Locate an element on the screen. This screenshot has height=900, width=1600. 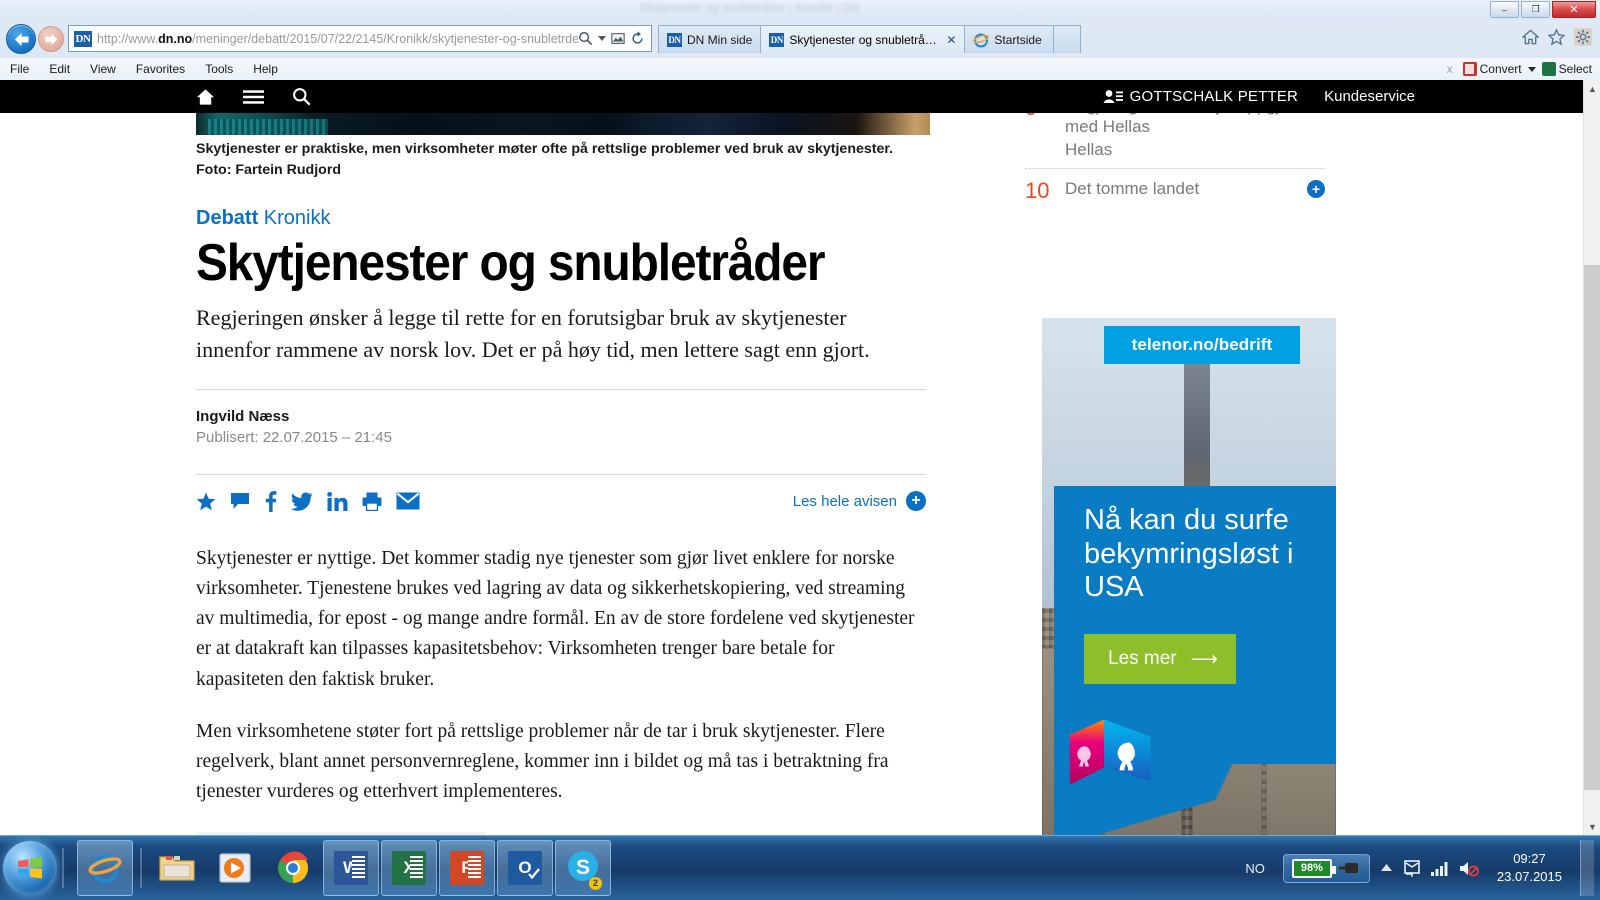
refresh-icon is located at coordinates (637, 38).